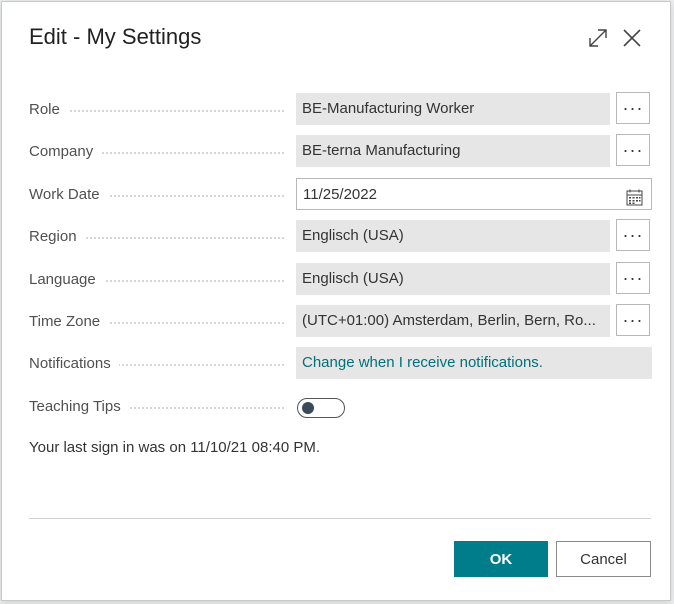  I want to click on teaching-tips-row: Teaching Tips, so click(336, 407).